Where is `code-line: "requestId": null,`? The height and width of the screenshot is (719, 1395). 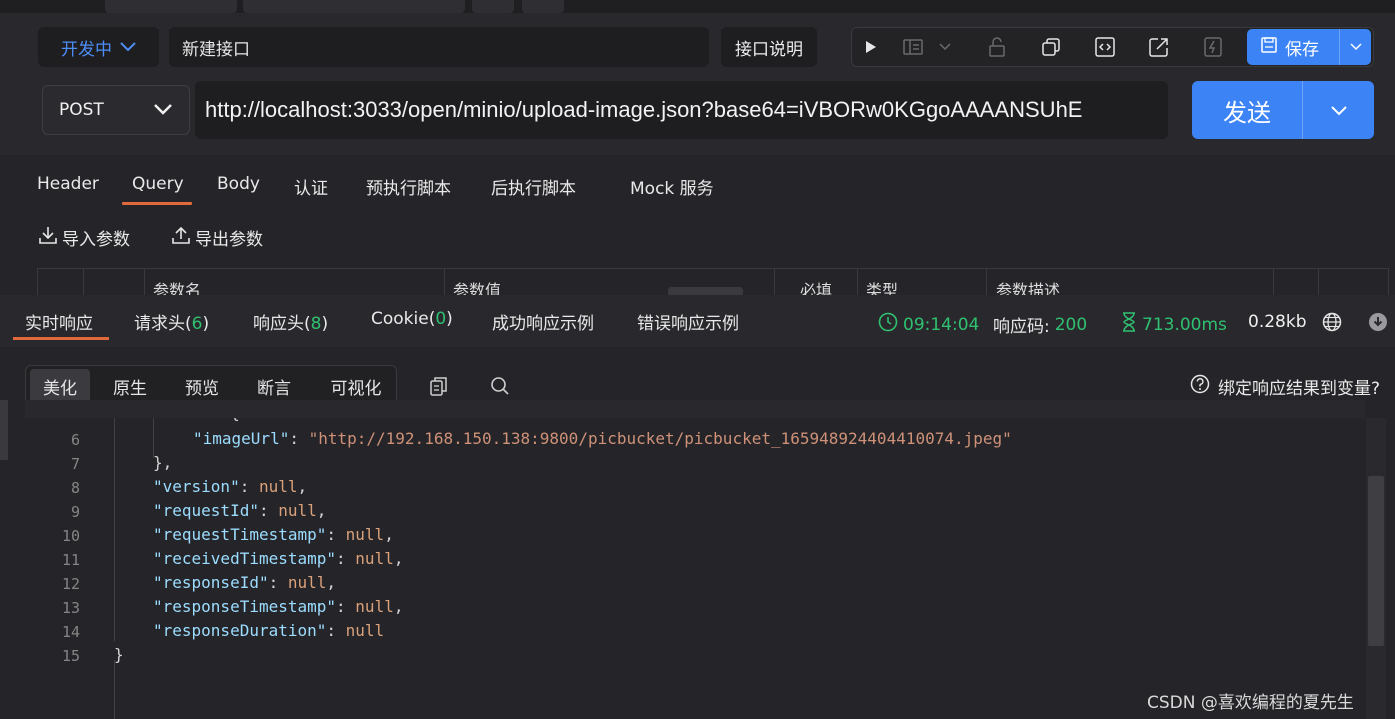 code-line: "requestId": null, is located at coordinates (240, 510).